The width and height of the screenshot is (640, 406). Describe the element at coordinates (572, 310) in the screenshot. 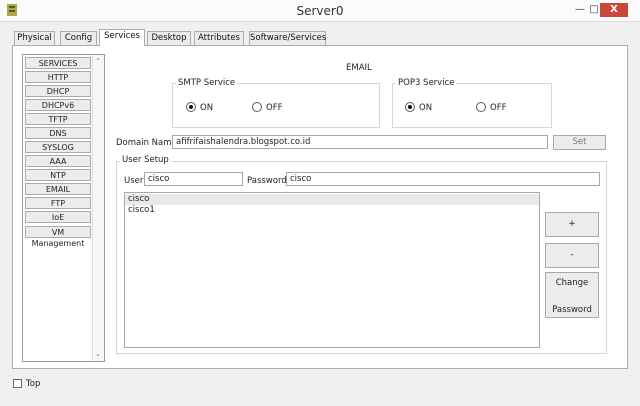

I see `change-password-line2: Password` at that location.